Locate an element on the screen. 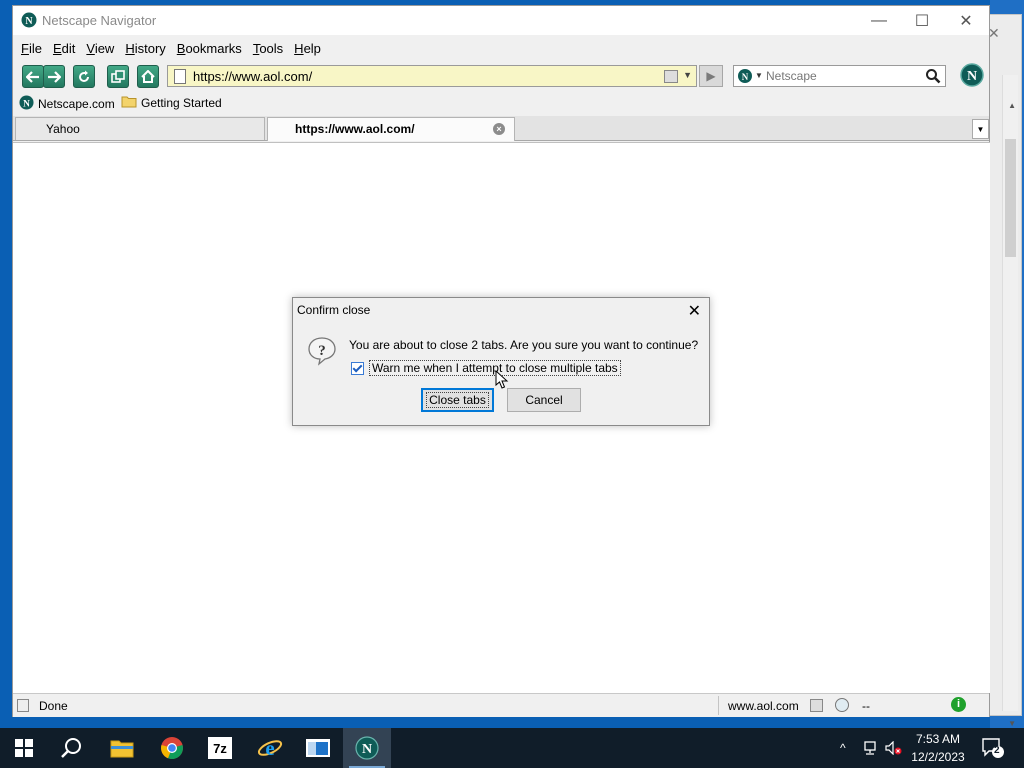 This screenshot has height=768, width=1024. start-button is located at coordinates (24, 748).